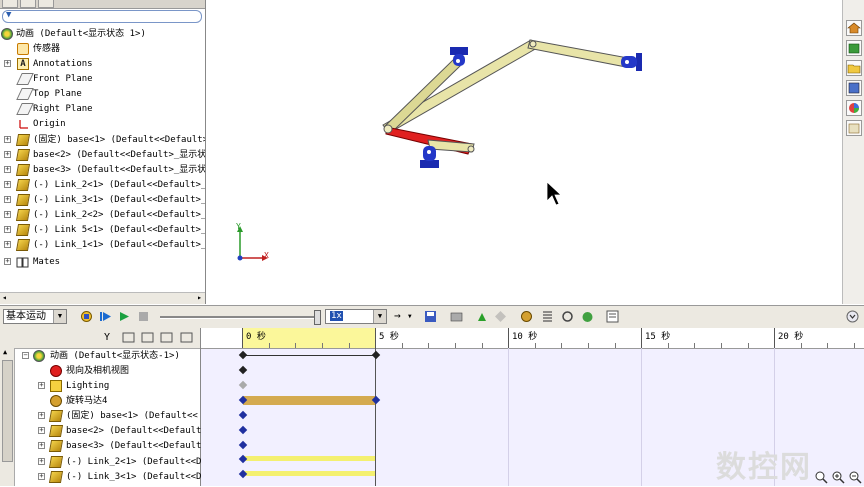 The image size is (864, 487). What do you see at coordinates (86, 316) in the screenshot?
I see `calculate-icon` at bounding box center [86, 316].